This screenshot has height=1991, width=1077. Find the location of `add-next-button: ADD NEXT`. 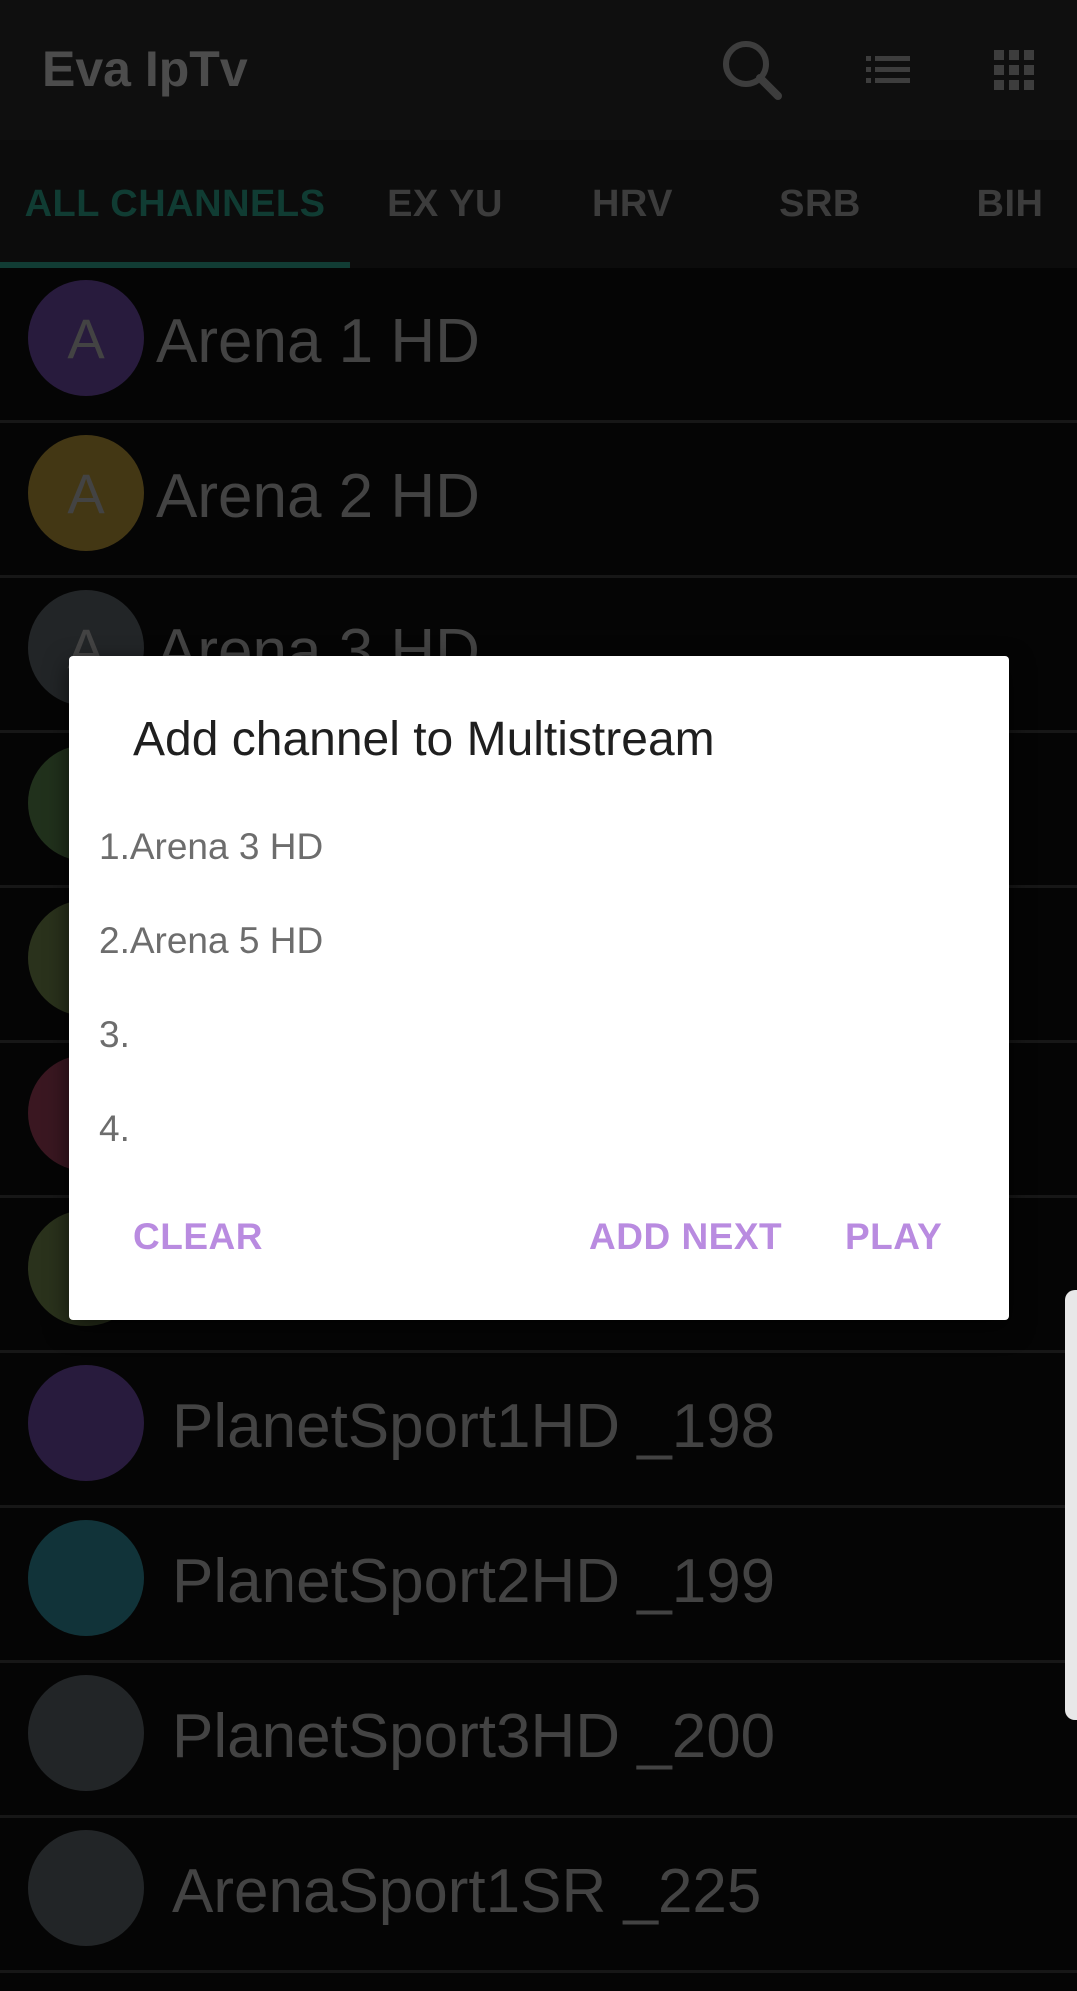

add-next-button: ADD NEXT is located at coordinates (685, 1237).